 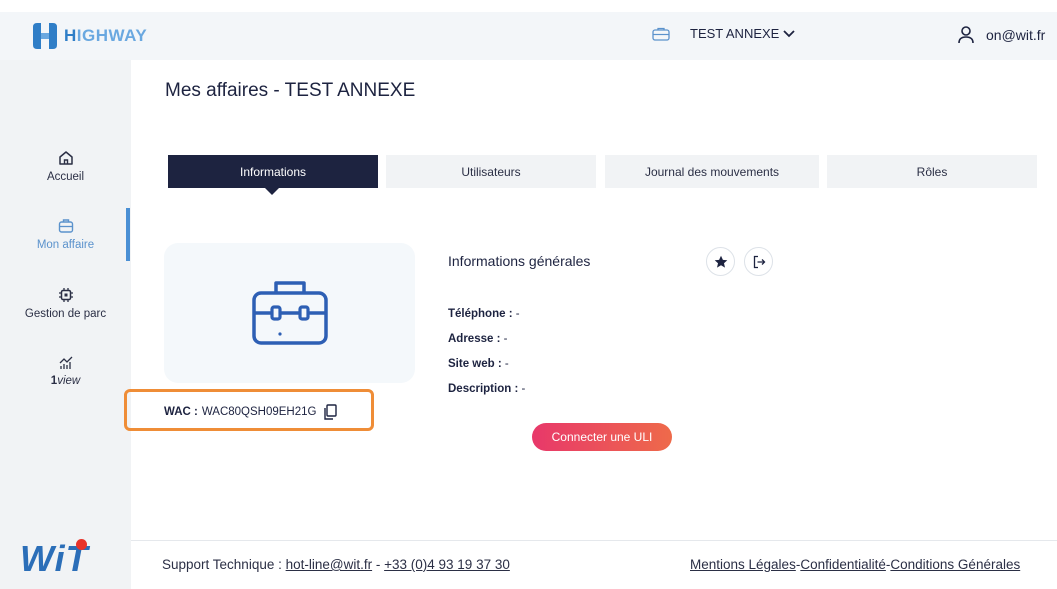 What do you see at coordinates (81, 544) in the screenshot?
I see `wit-logo-dot` at bounding box center [81, 544].